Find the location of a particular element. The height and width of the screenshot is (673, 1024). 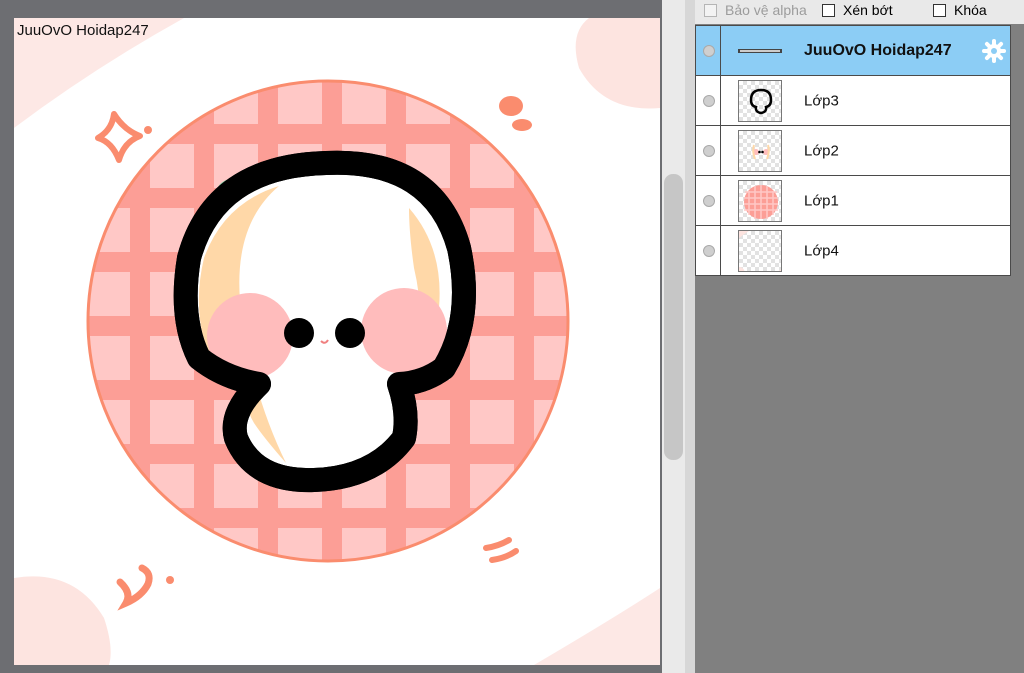

layer-name: JuuOvO Hoidap247 is located at coordinates (878, 50).